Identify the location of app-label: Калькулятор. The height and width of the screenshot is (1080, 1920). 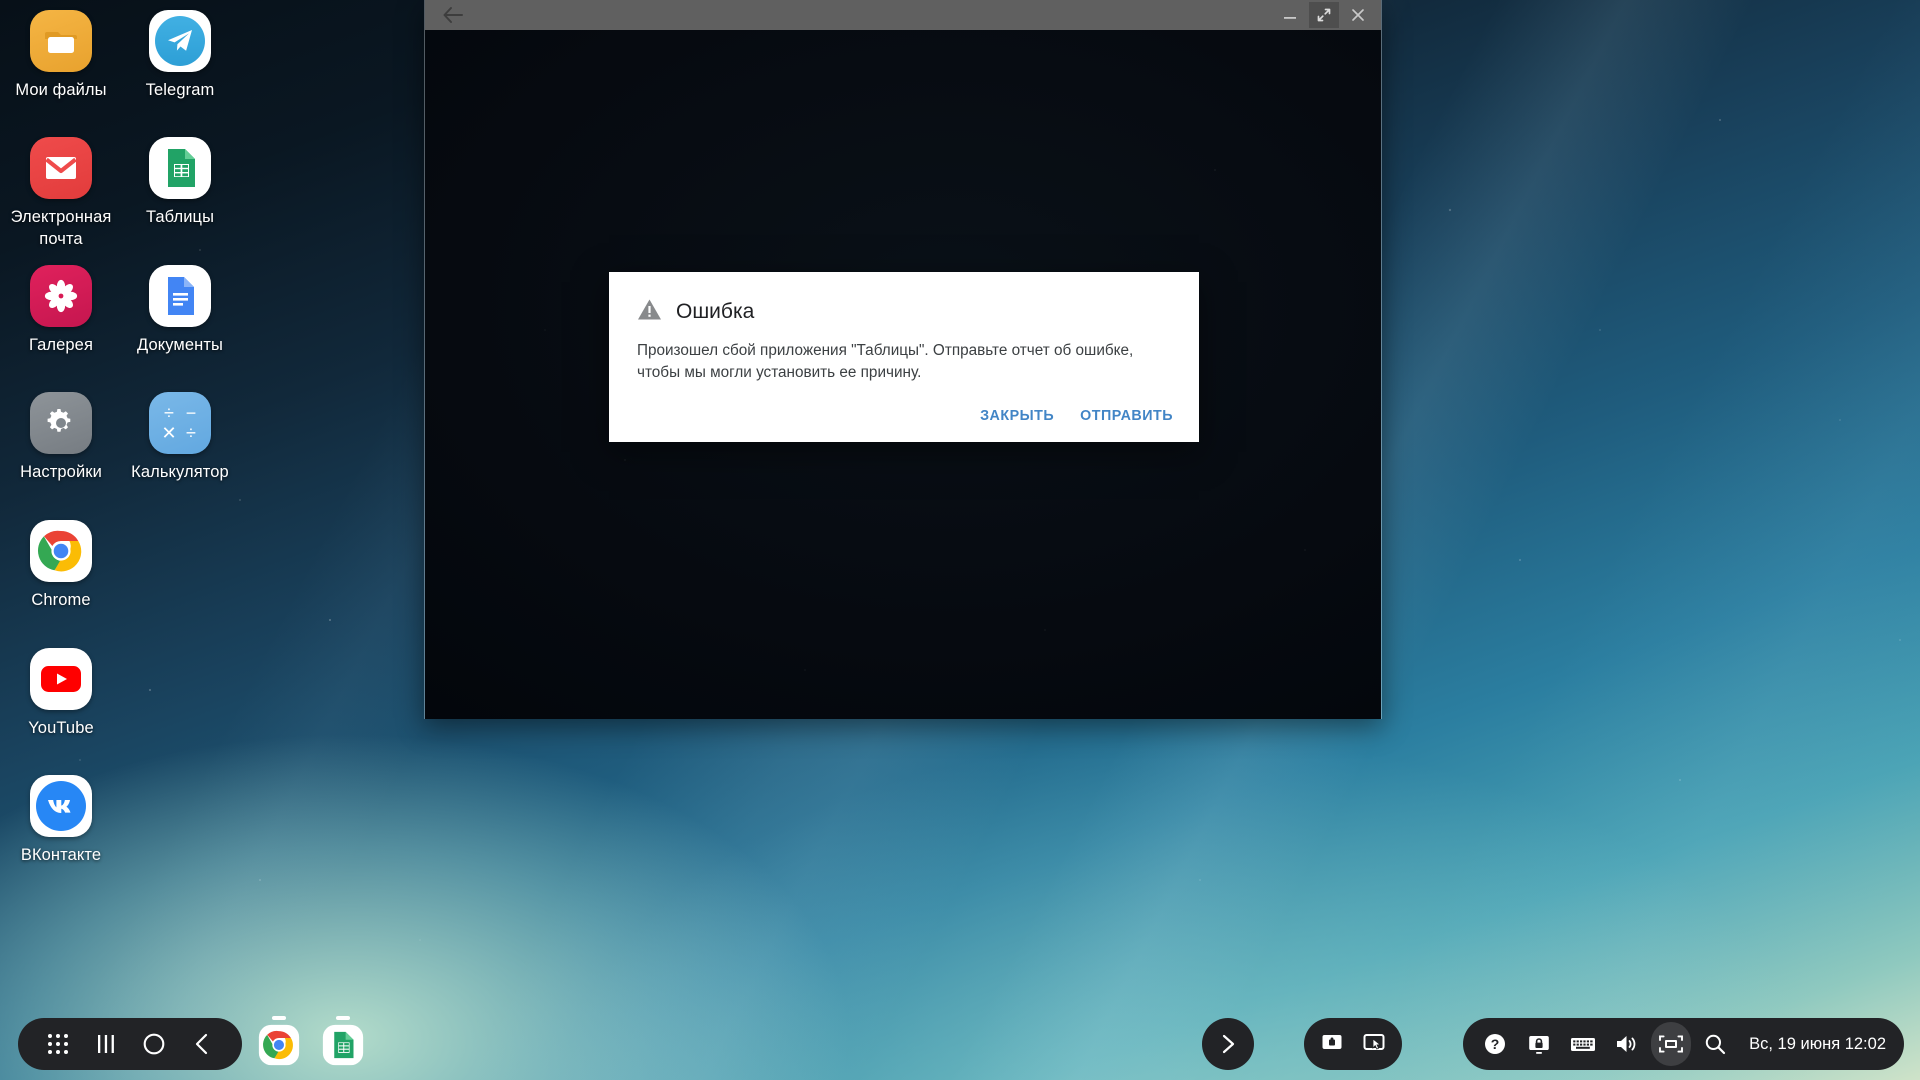
(180, 472).